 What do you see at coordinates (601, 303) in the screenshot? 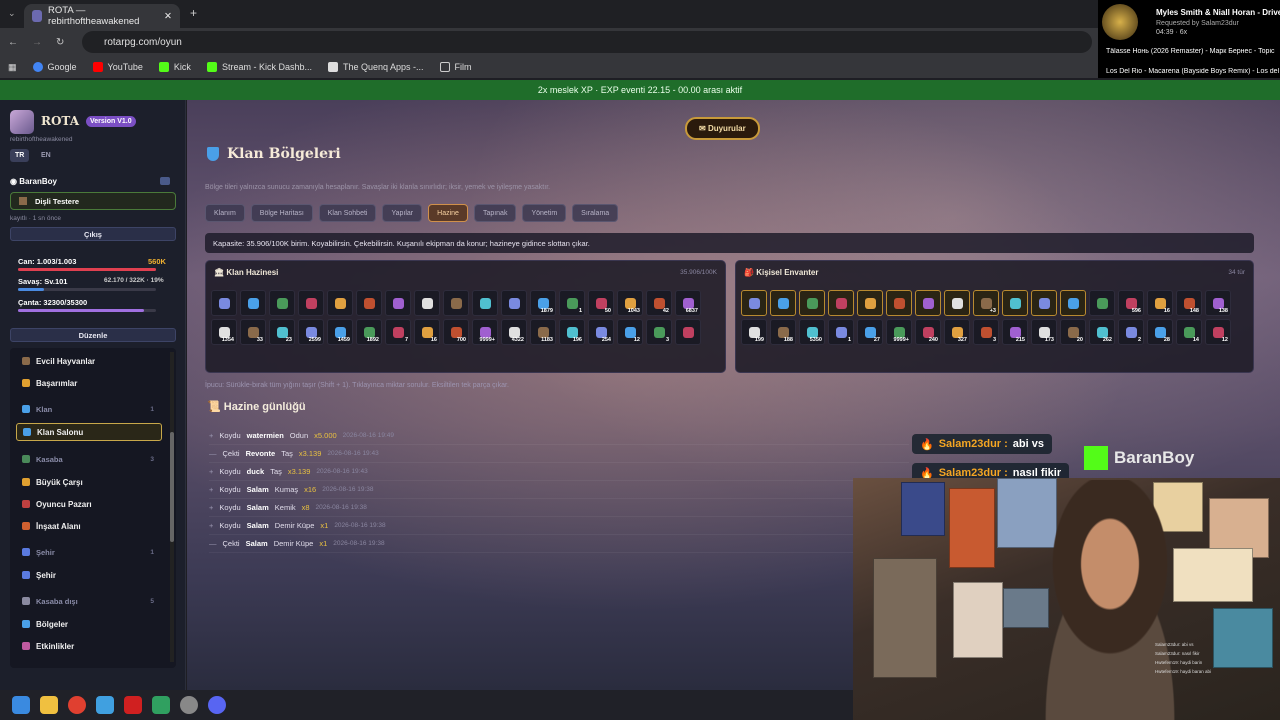
I see `inventory-slot: 50` at bounding box center [601, 303].